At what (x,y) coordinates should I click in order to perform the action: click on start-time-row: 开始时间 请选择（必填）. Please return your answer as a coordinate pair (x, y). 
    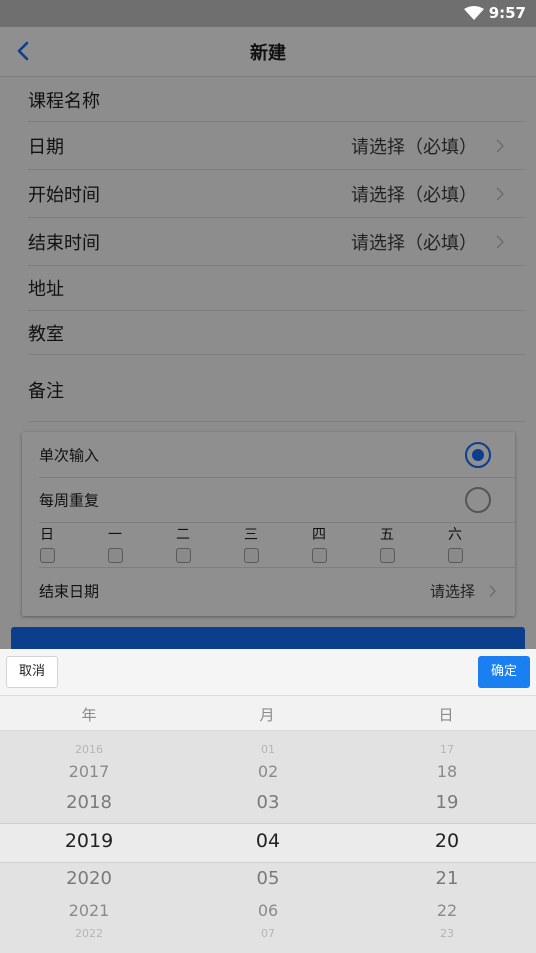
    Looking at the image, I should click on (276, 194).